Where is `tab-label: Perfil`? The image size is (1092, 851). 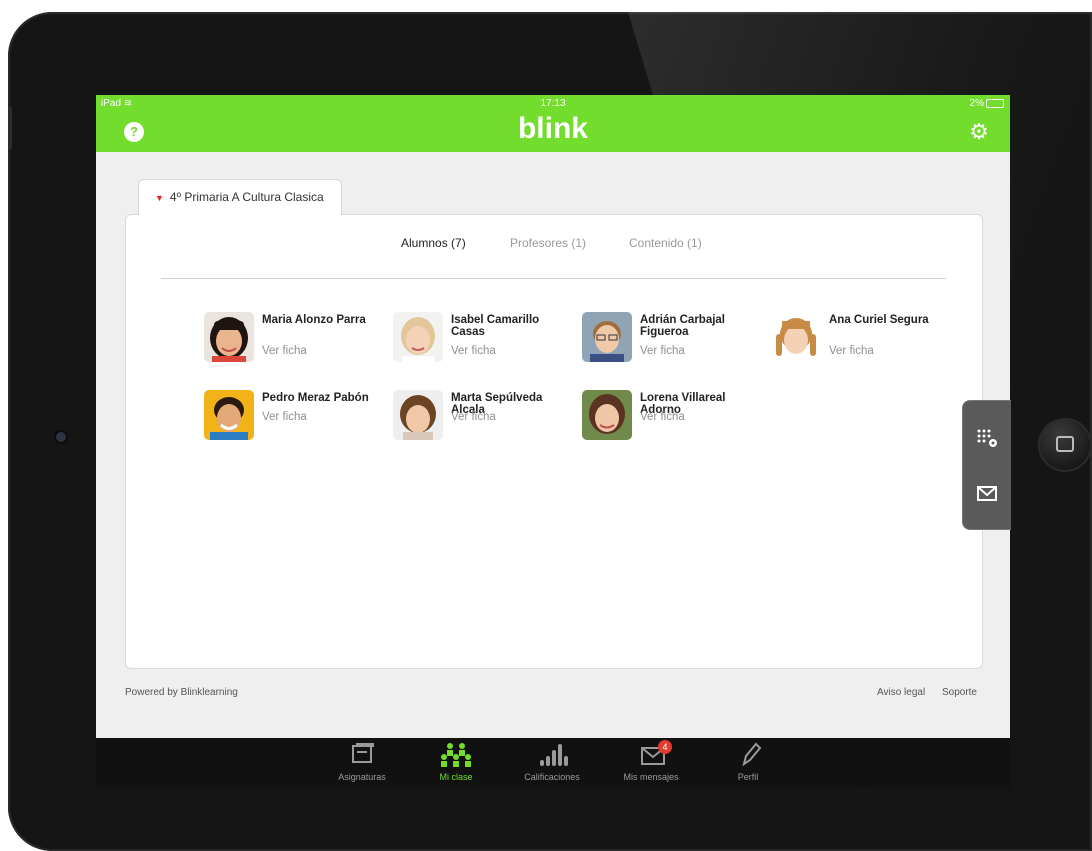
tab-label: Perfil is located at coordinates (748, 777).